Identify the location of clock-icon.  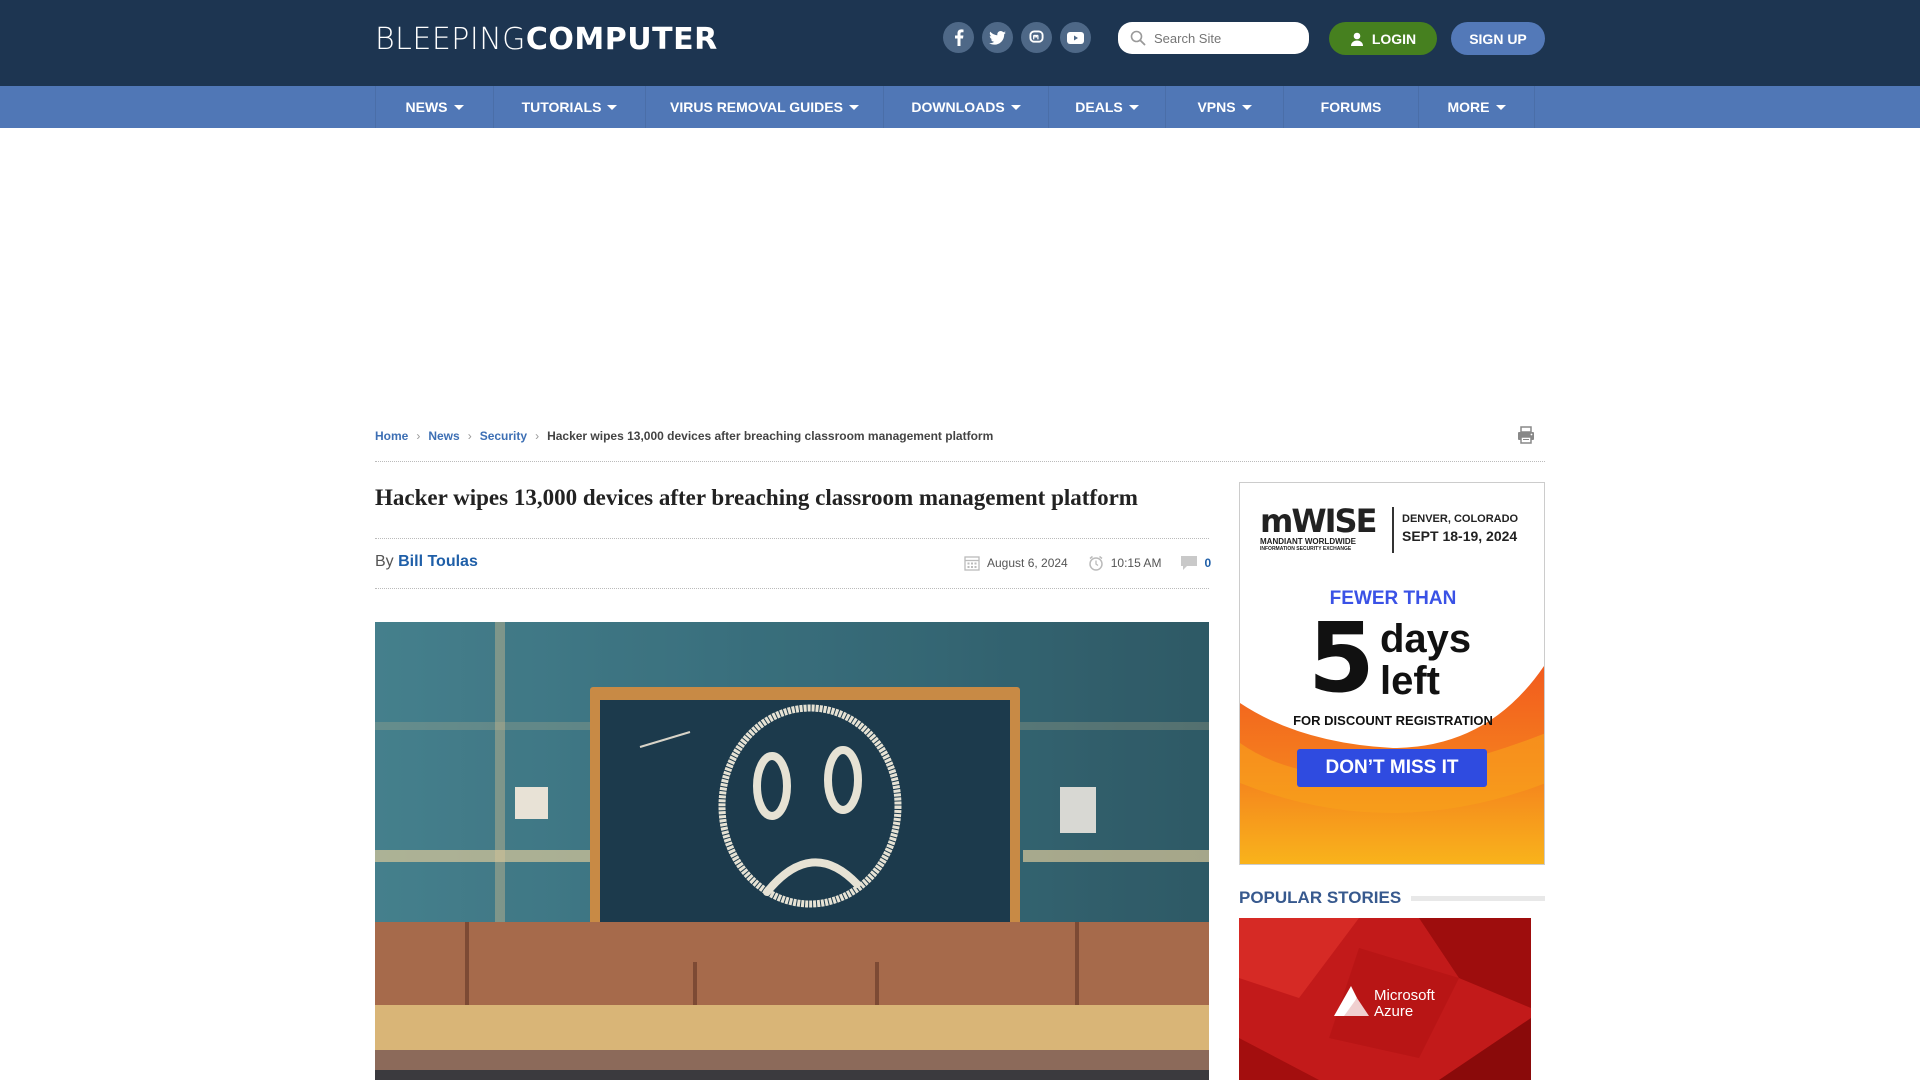
(1095, 563).